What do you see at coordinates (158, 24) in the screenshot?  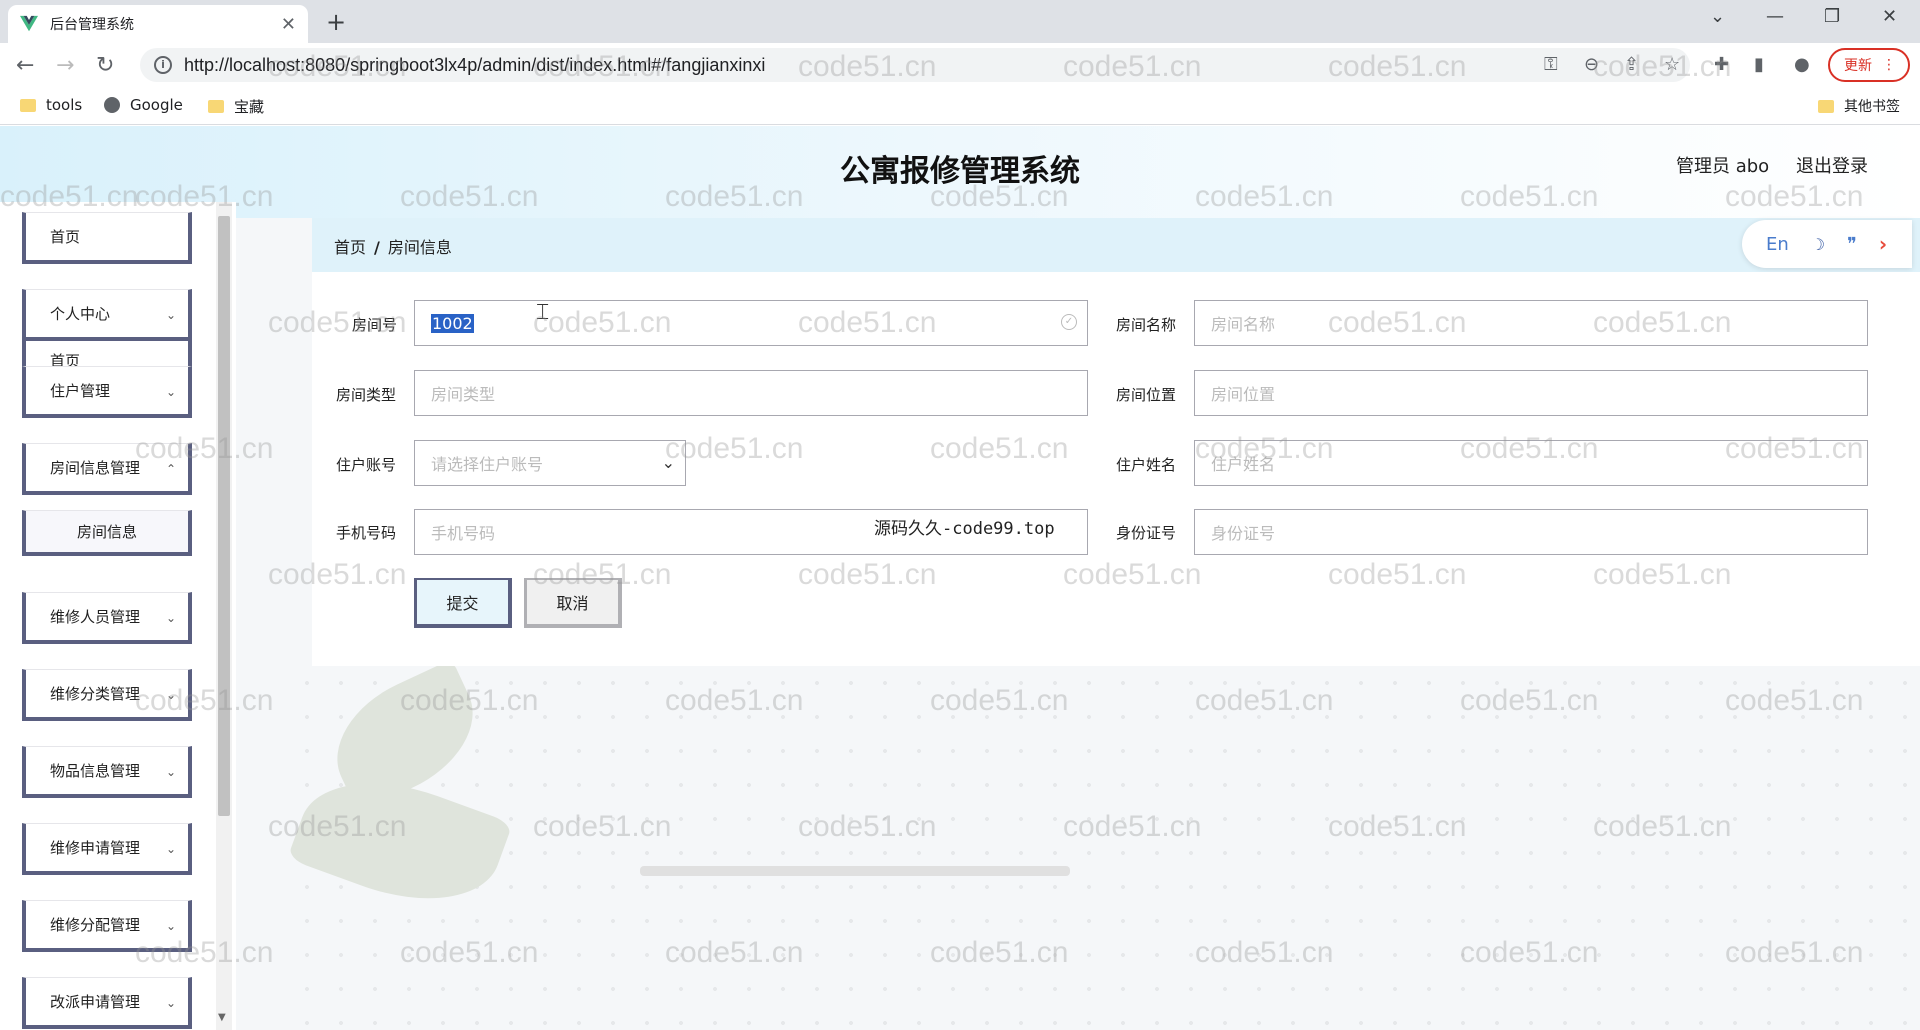 I see `browser-tab: 后台管理系统 ✕` at bounding box center [158, 24].